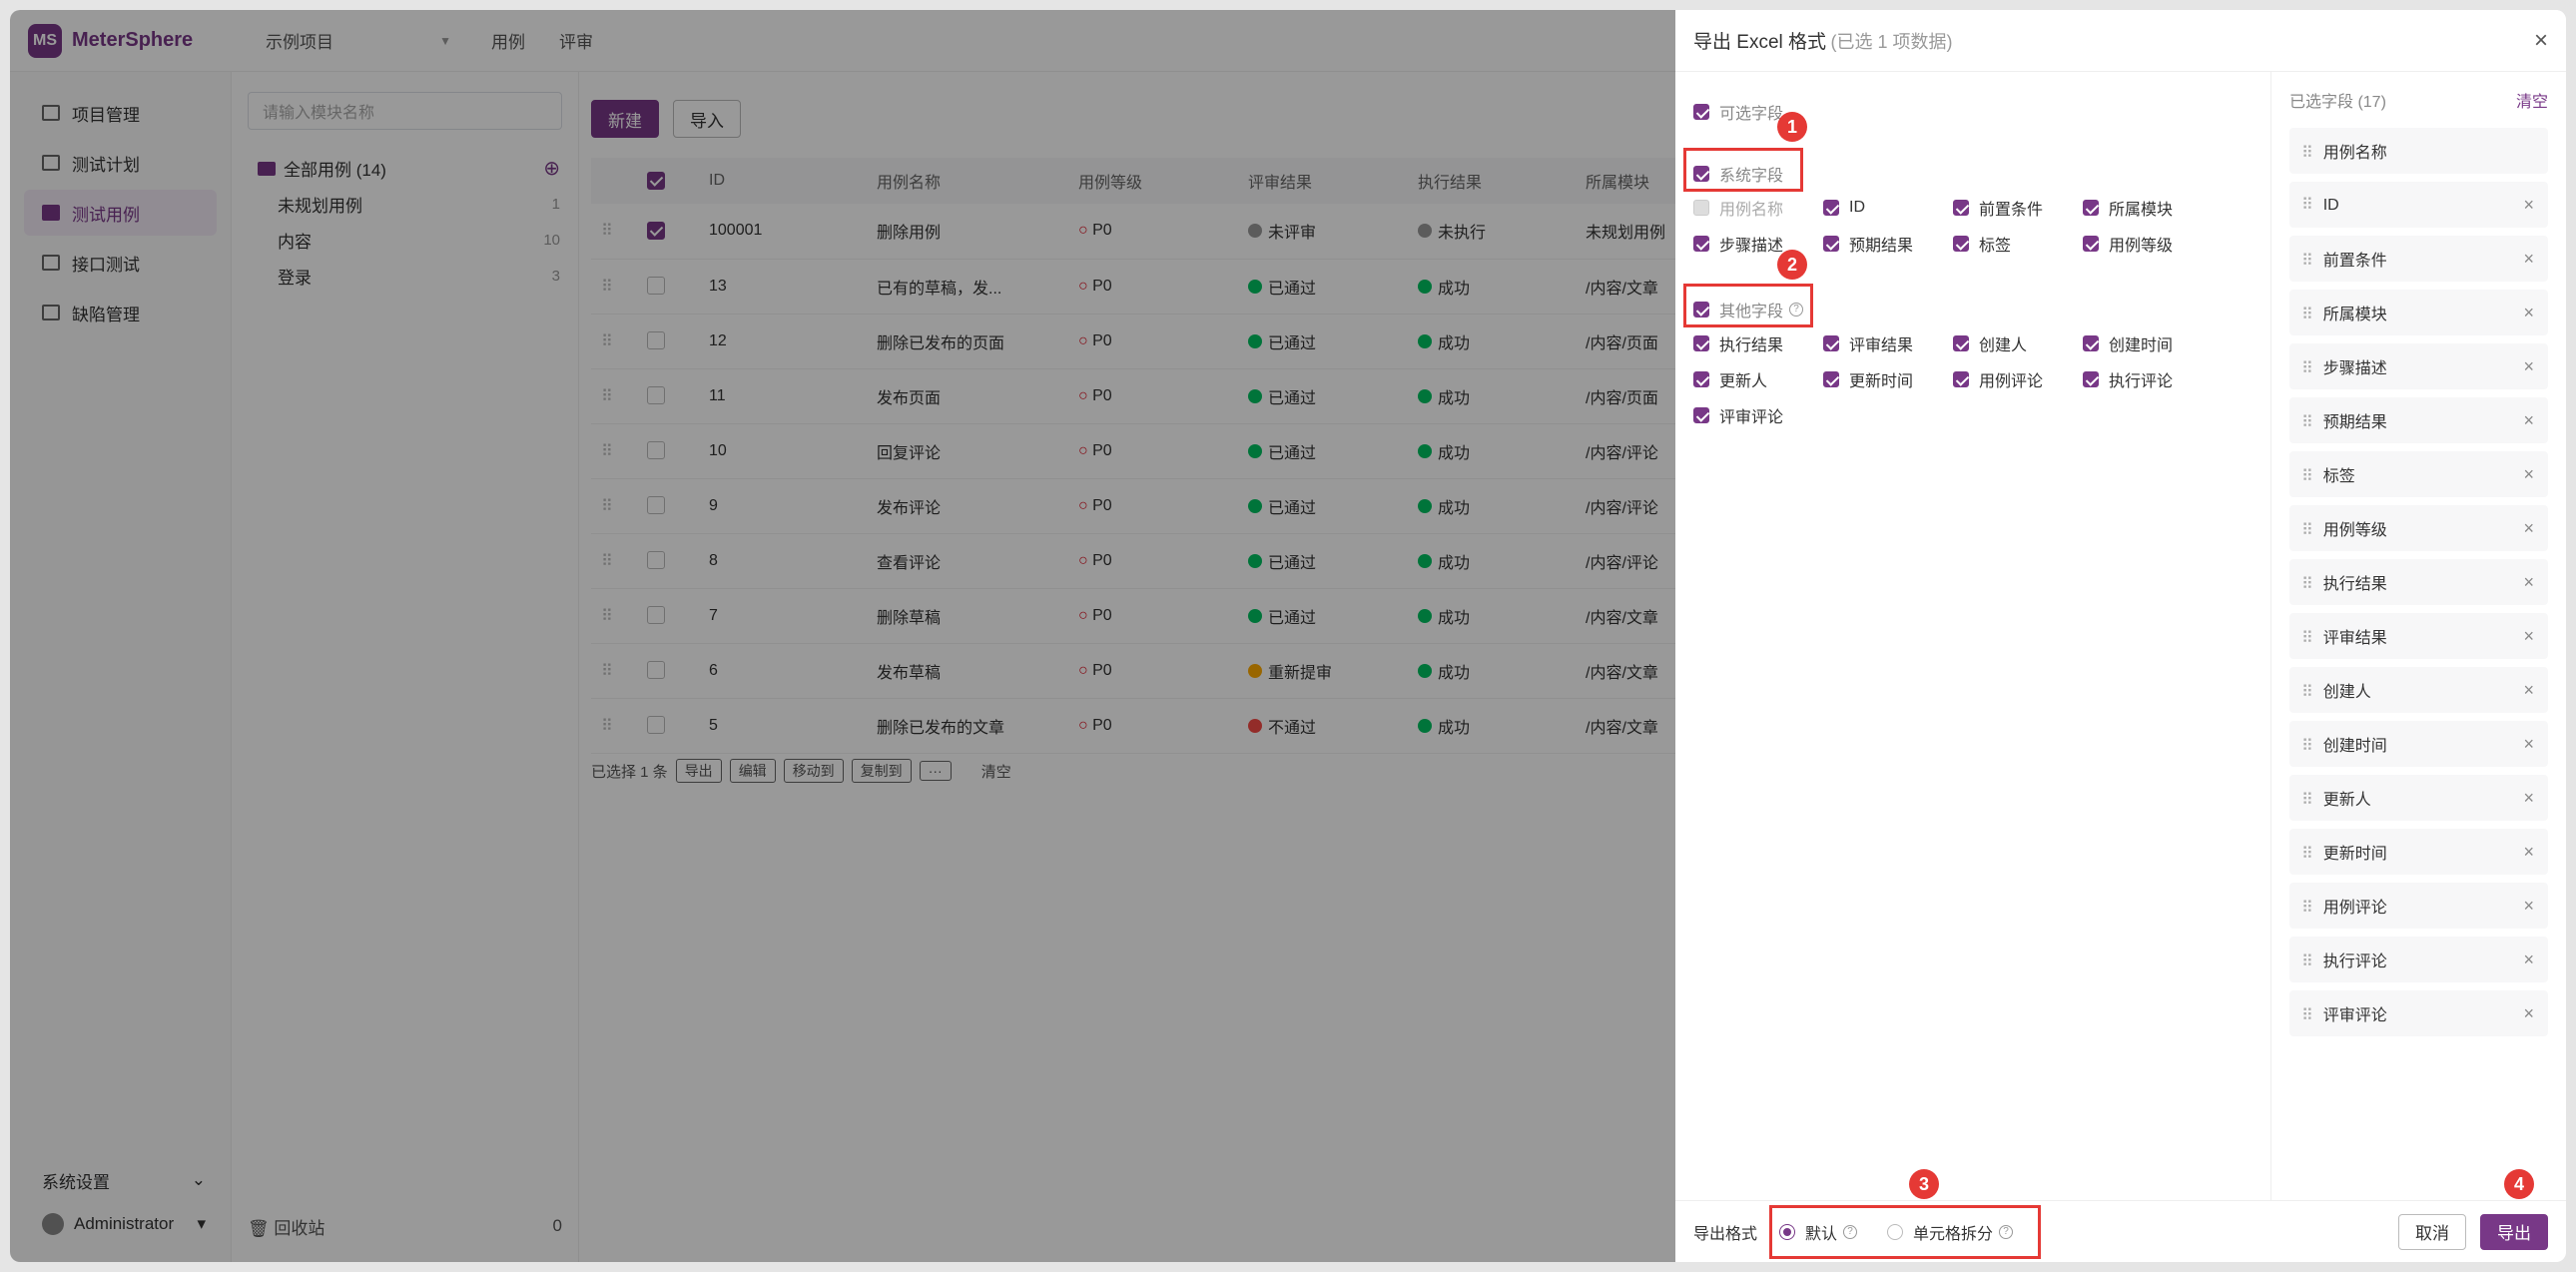 This screenshot has width=2576, height=1272. I want to click on selected-field-item: ⠿ 评审结果 ×, so click(2418, 636).